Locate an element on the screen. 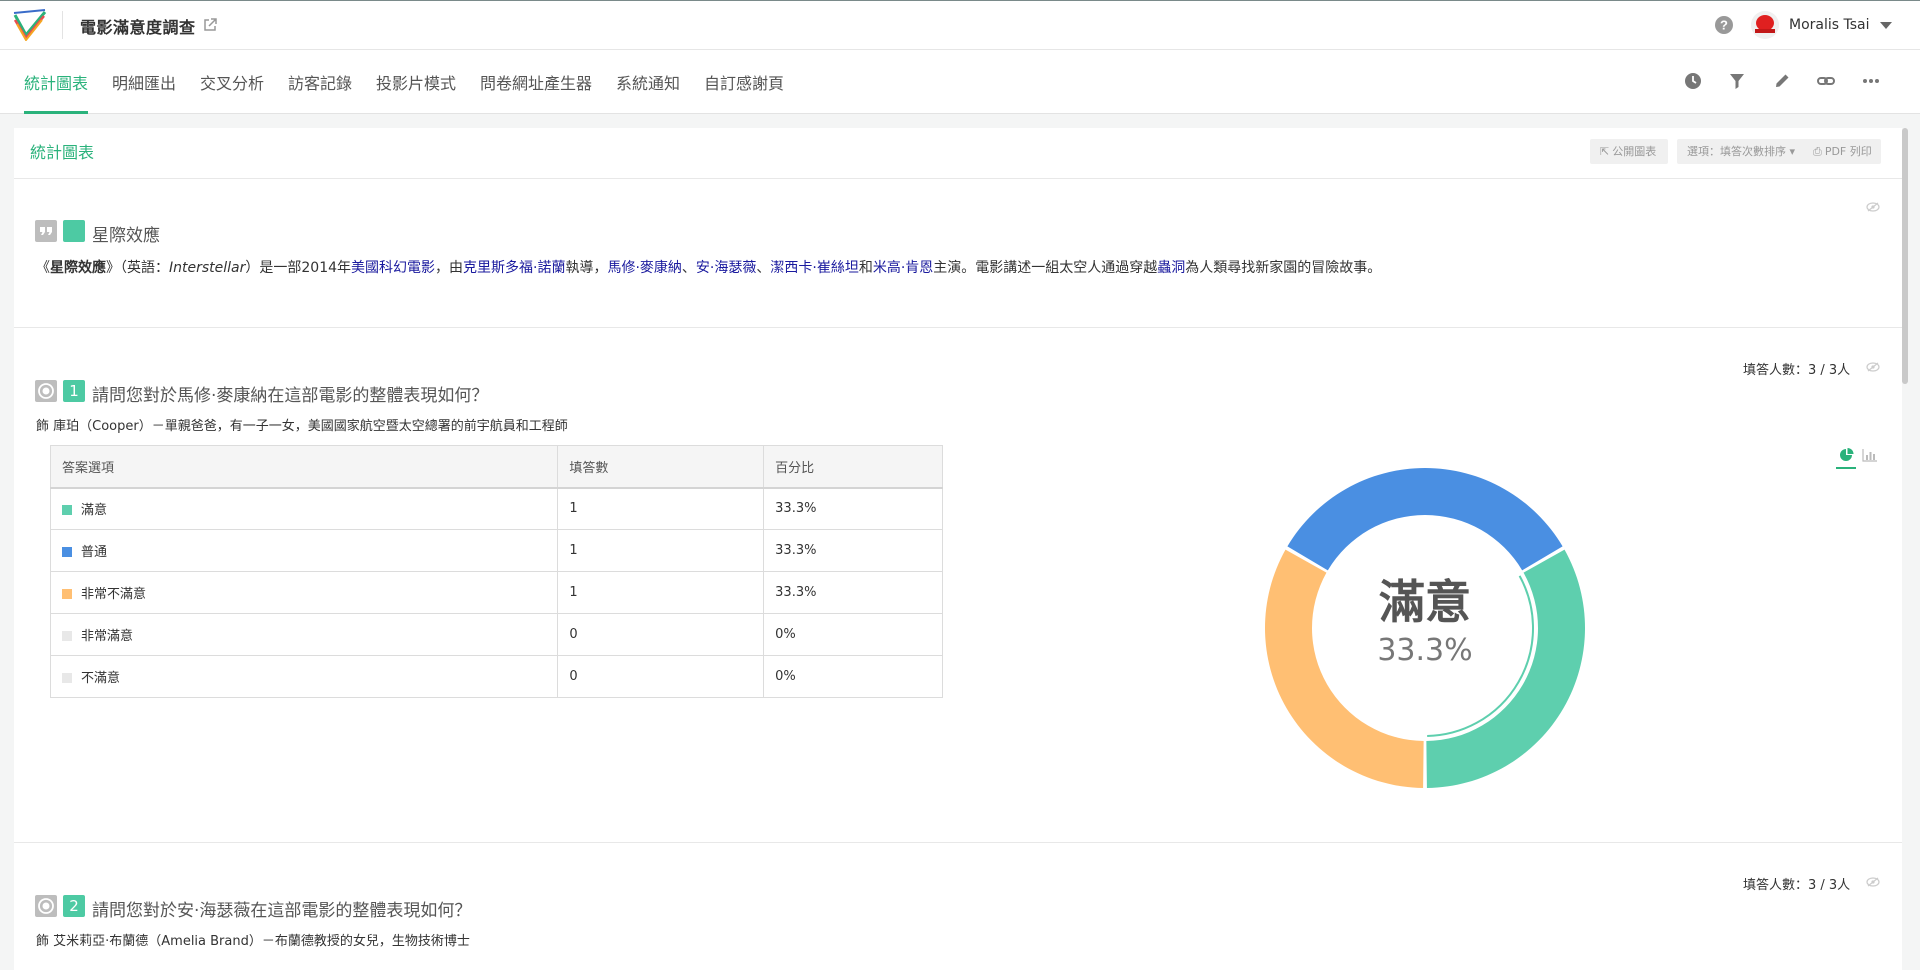 The height and width of the screenshot is (970, 1920). wiki-link: 美國科幻電影 is located at coordinates (393, 268).